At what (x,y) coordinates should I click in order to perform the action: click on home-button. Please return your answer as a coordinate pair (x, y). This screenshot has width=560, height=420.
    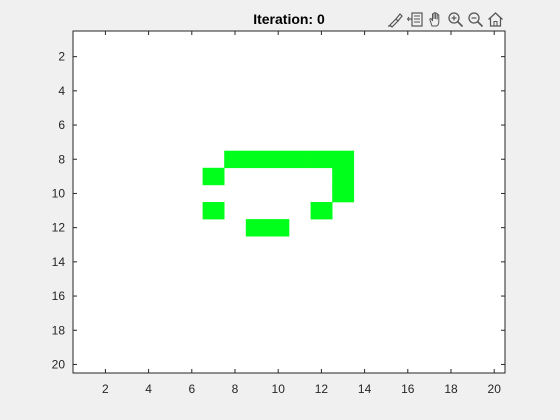
    Looking at the image, I should click on (495, 19).